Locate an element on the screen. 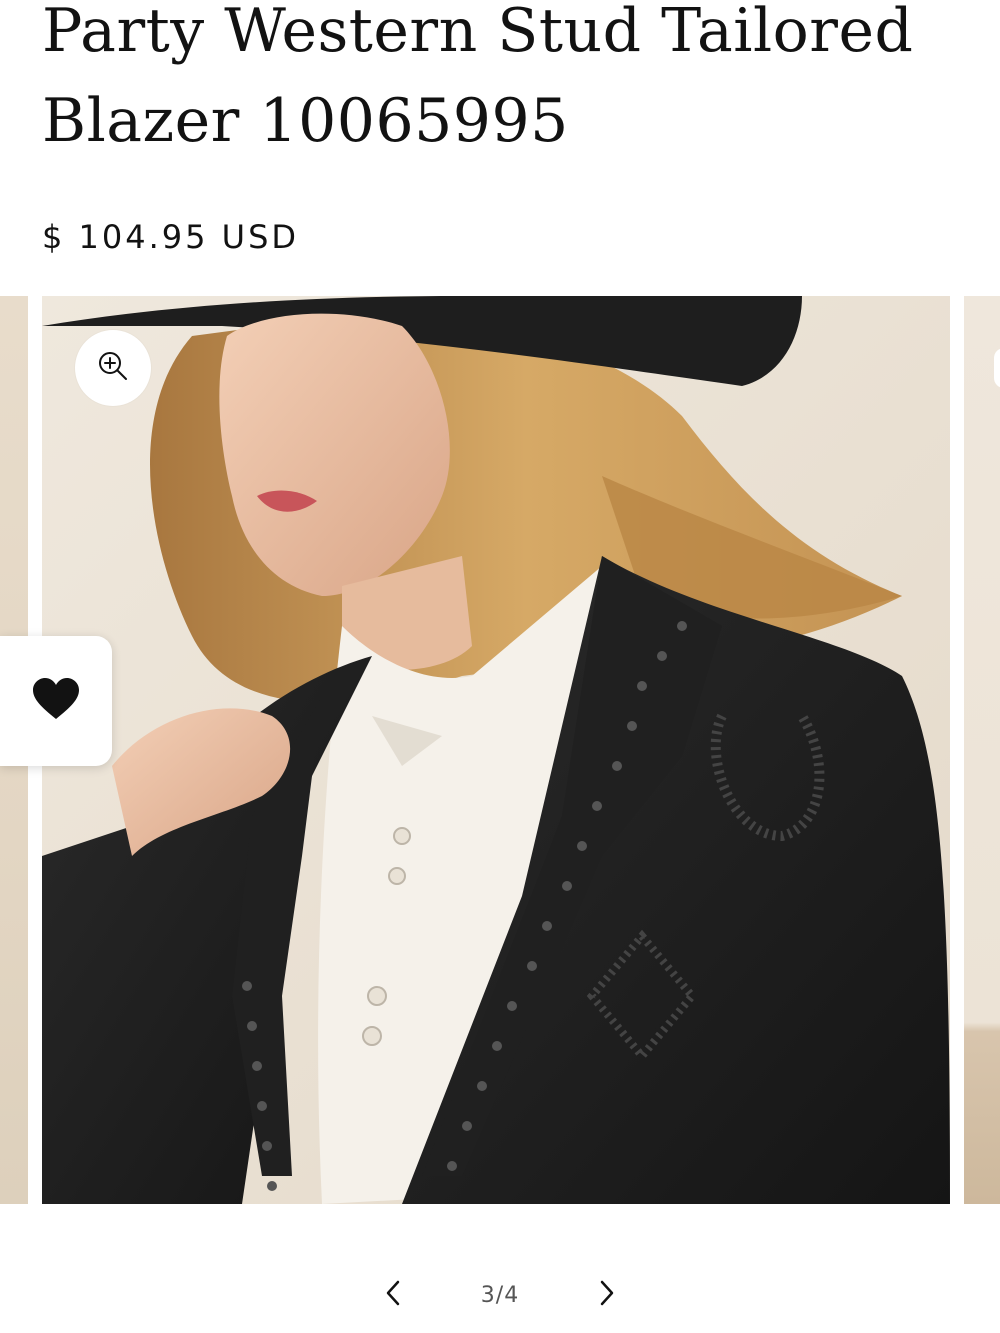  chevron-left-icon is located at coordinates (393, 1295).